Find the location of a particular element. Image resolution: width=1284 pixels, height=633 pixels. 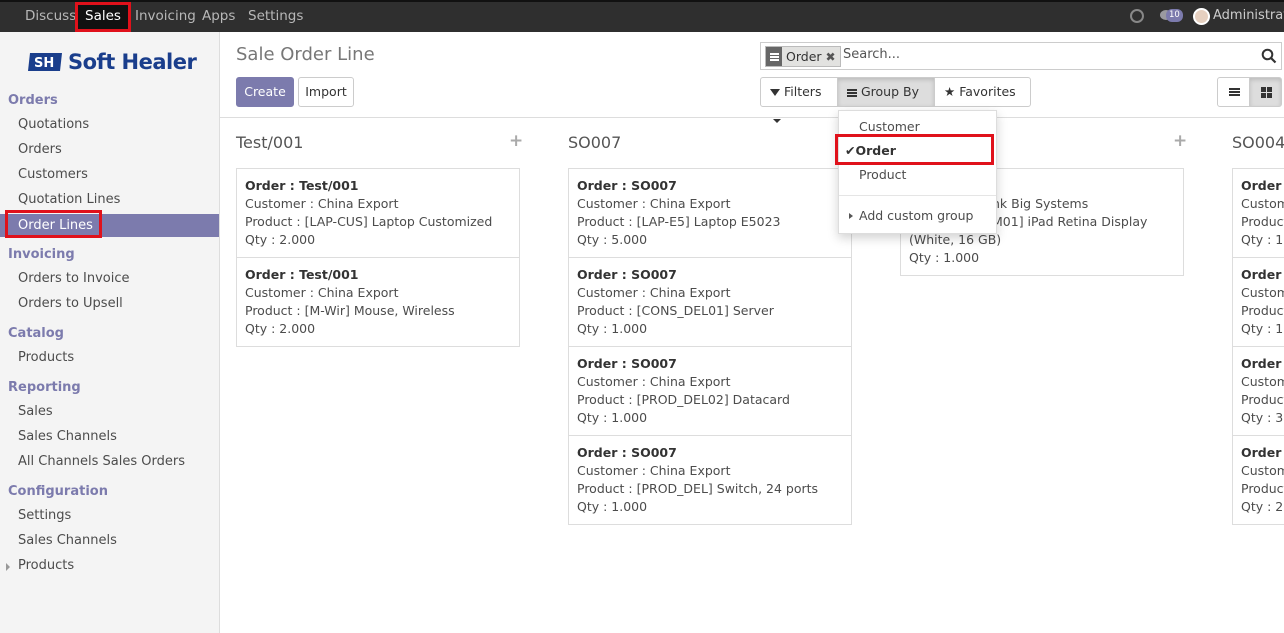

kanban-card: Order : Custom Product Qty : 16 is located at coordinates (1258, 213).